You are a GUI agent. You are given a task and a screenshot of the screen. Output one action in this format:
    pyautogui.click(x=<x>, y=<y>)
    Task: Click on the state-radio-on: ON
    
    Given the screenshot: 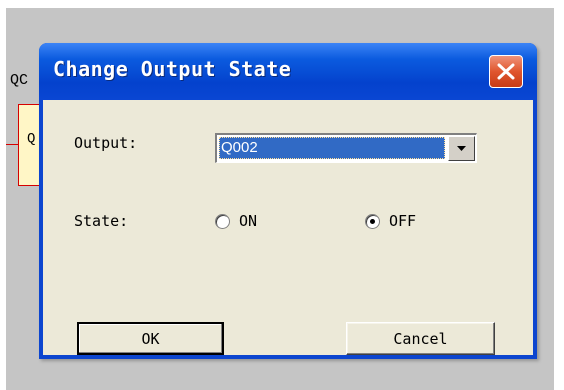 What is the action you would take?
    pyautogui.click(x=236, y=221)
    